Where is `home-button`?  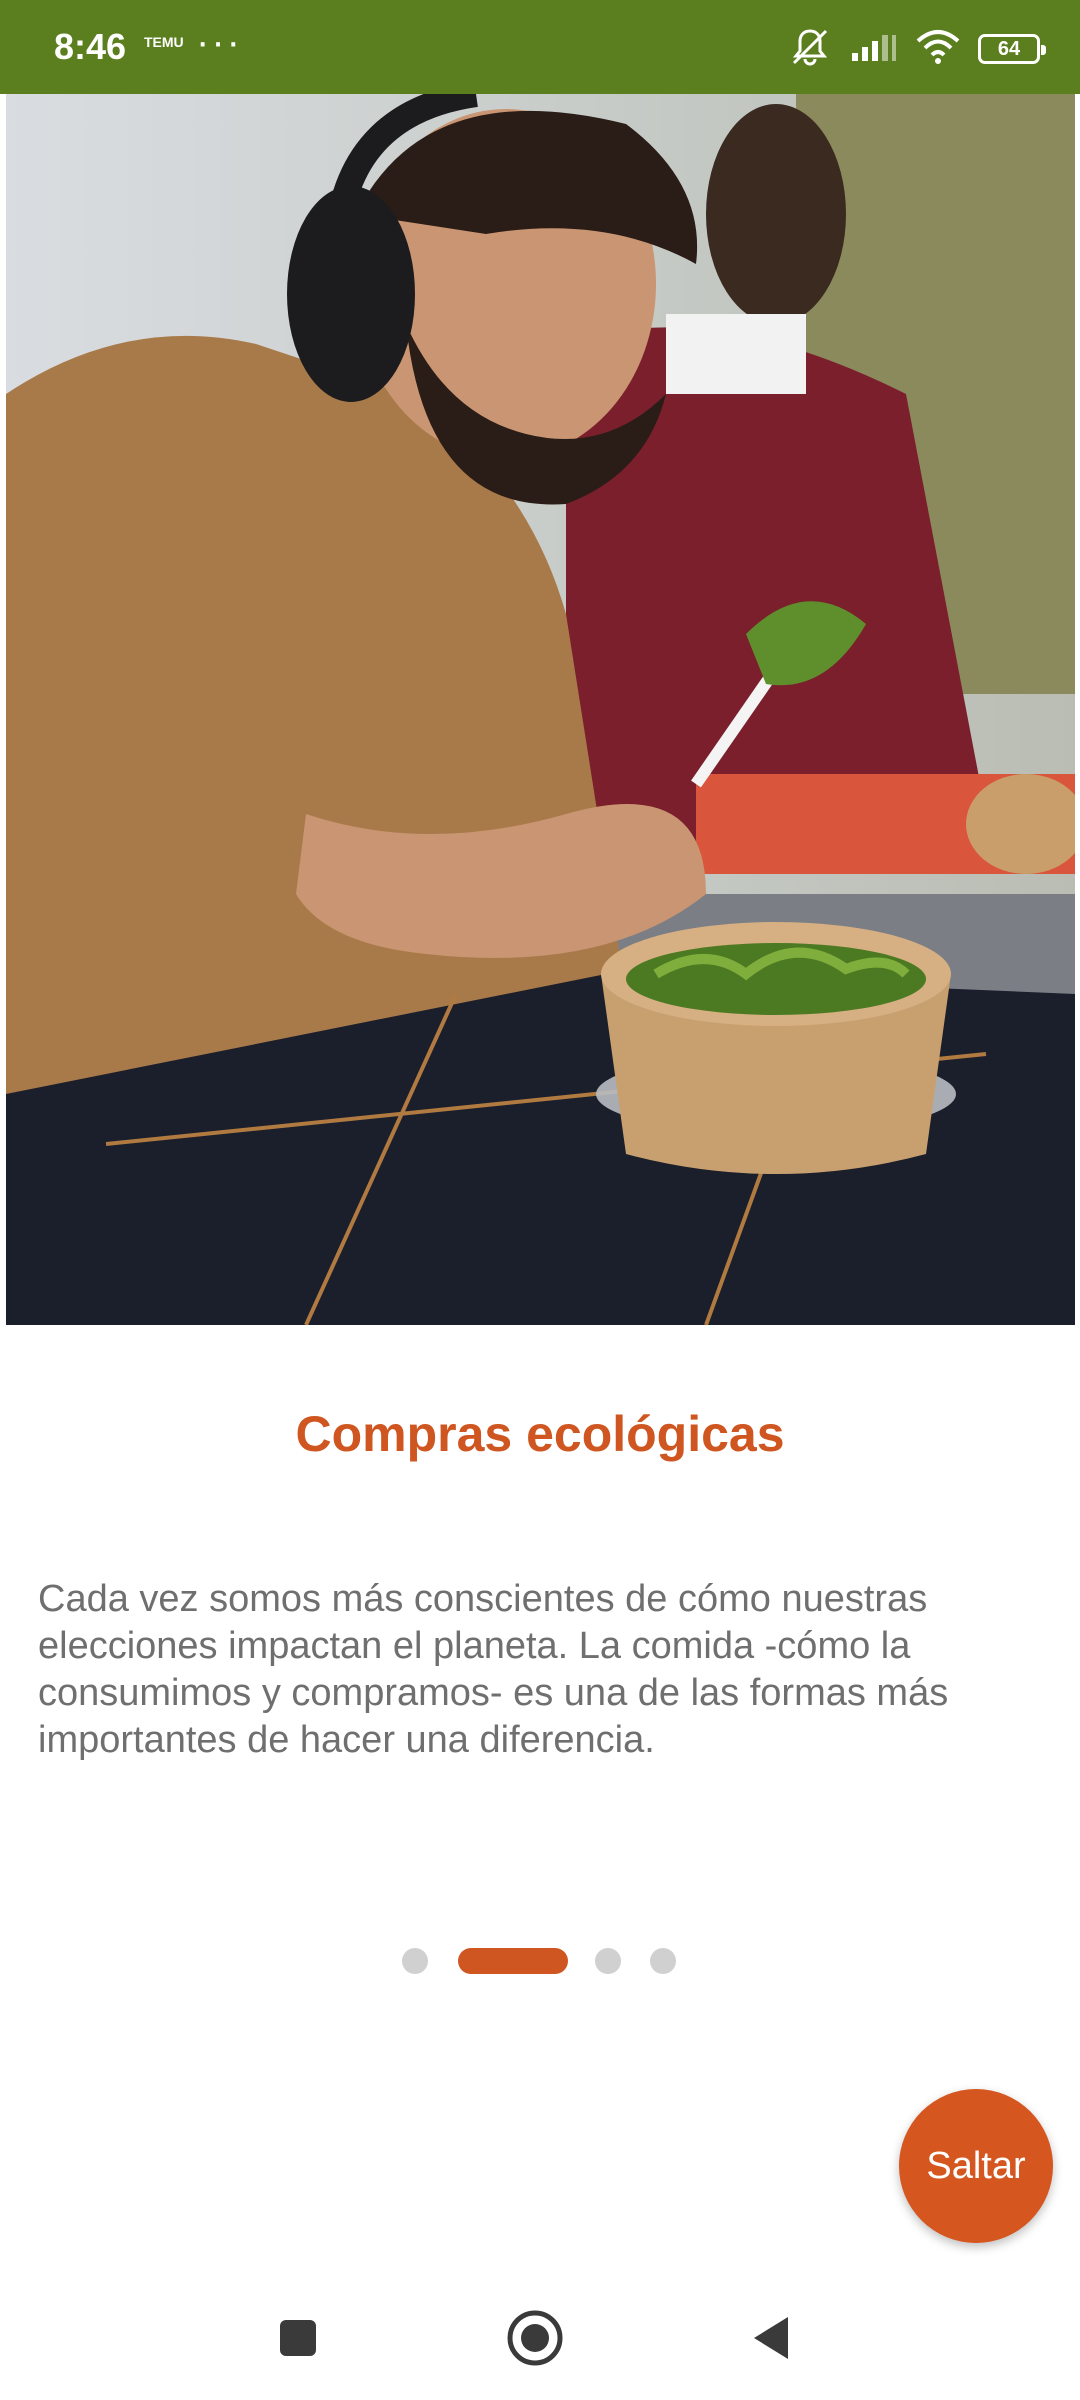 home-button is located at coordinates (535, 2338).